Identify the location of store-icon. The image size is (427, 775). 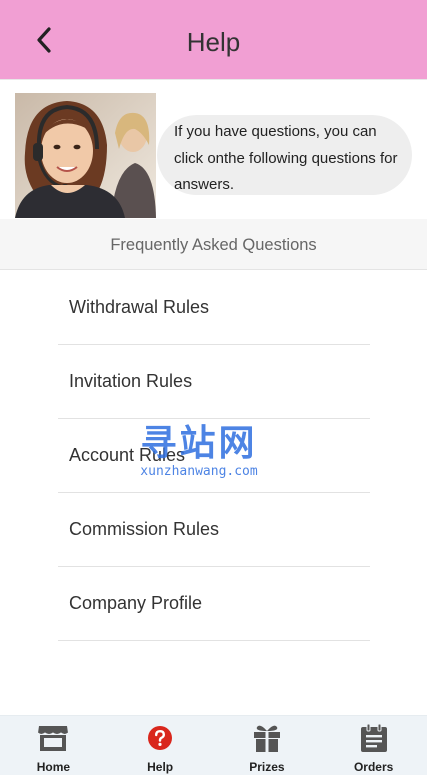
(53, 738).